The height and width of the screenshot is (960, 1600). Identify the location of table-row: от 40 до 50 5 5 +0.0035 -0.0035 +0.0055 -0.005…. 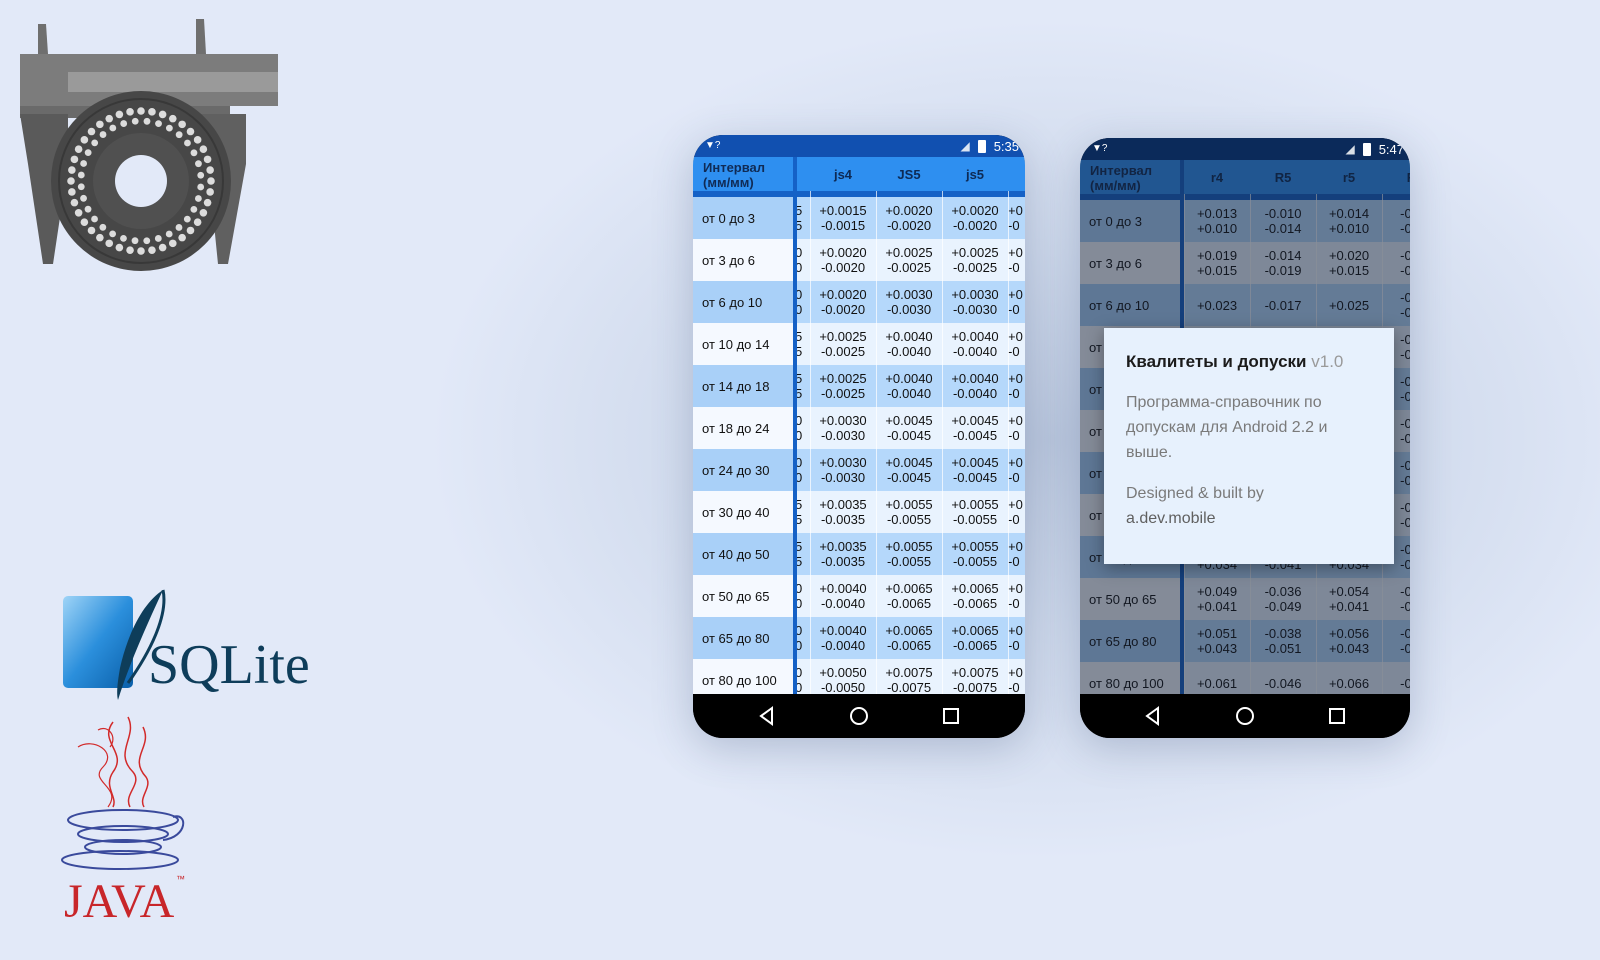
(859, 554).